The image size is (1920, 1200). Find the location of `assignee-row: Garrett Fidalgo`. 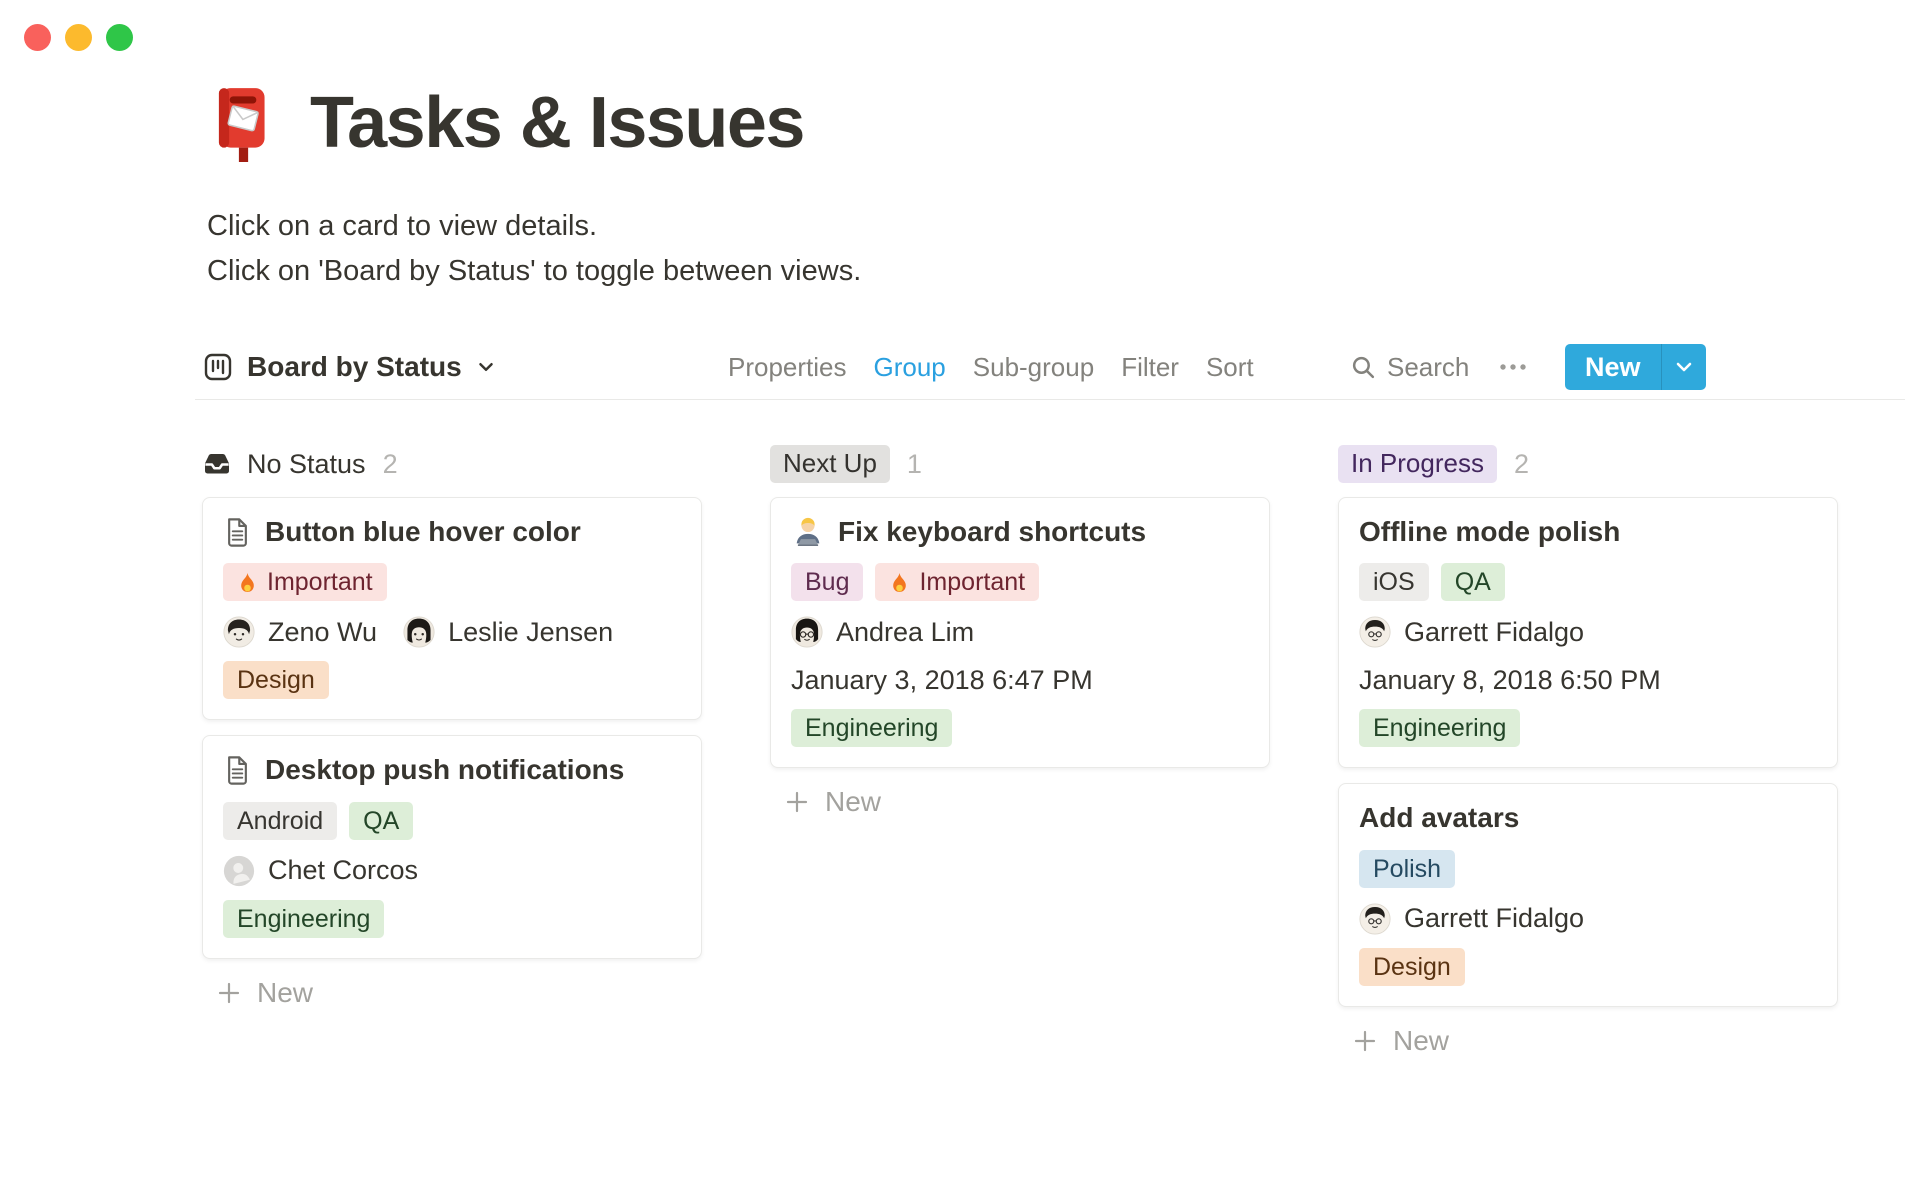

assignee-row: Garrett Fidalgo is located at coordinates (1588, 632).